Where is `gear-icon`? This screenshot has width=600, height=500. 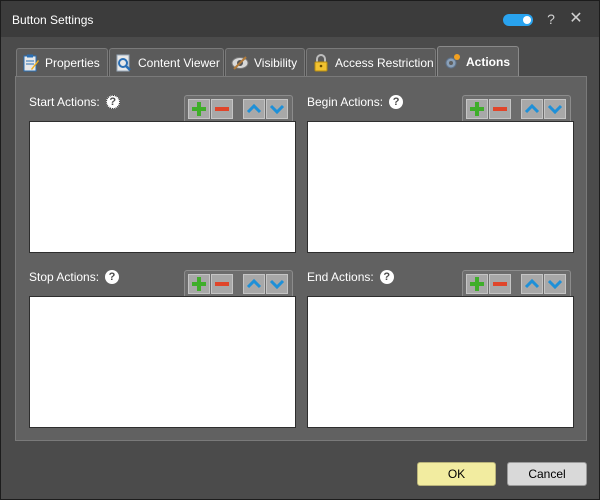
gear-icon is located at coordinates (452, 62).